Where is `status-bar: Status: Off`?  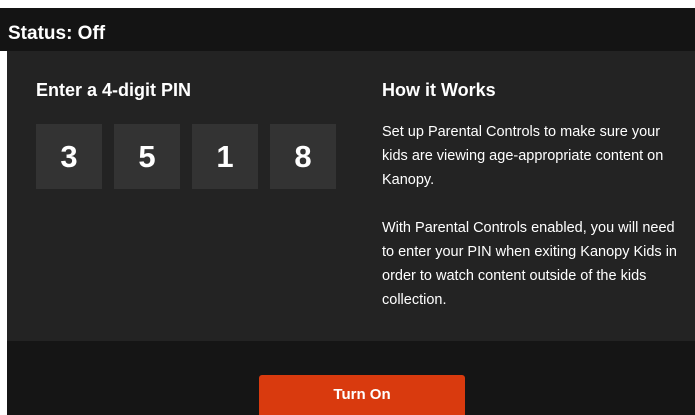
status-bar: Status: Off is located at coordinates (347, 29).